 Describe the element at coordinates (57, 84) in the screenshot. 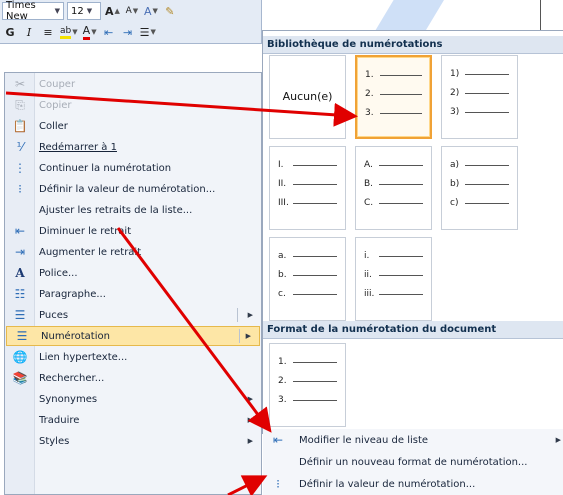

I see `menu-item-label: Couper` at that location.